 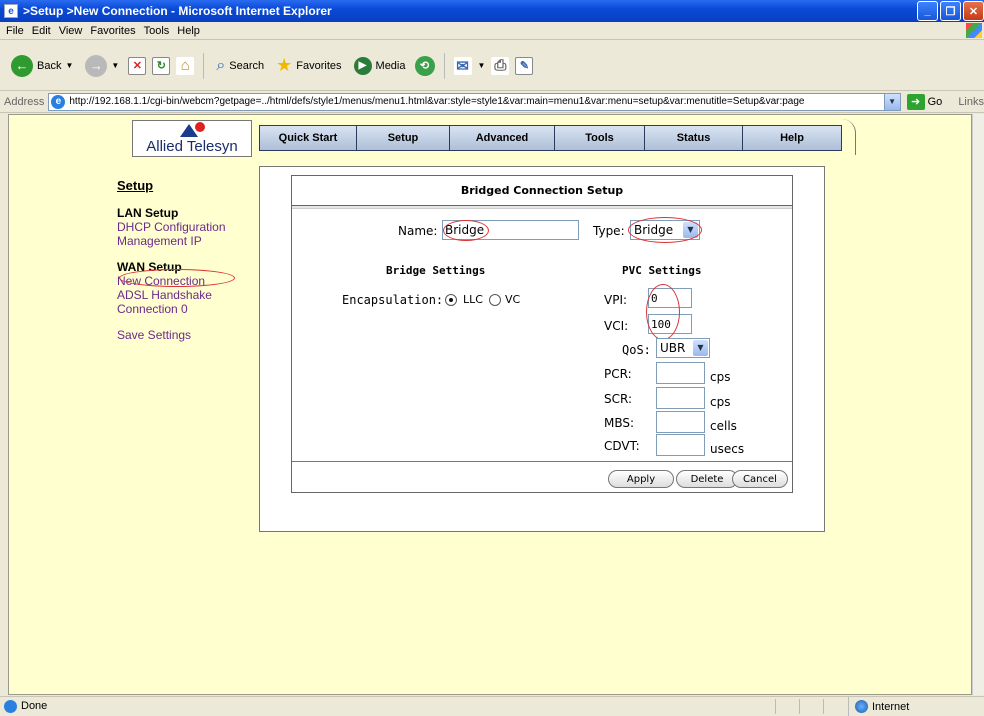 What do you see at coordinates (319, 65) in the screenshot?
I see `favorites-label: Favorites` at bounding box center [319, 65].